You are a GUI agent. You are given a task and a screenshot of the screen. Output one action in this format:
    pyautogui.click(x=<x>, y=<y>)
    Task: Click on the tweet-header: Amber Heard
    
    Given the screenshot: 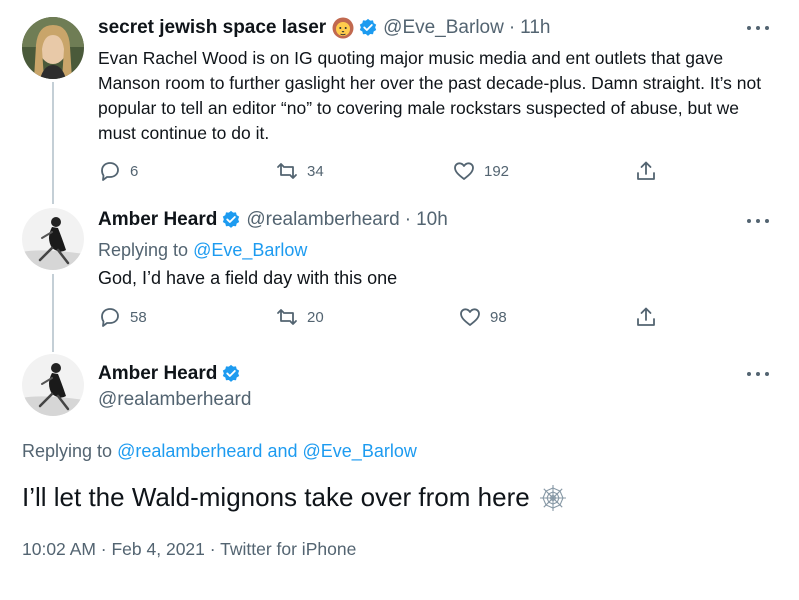 What is the action you would take?
    pyautogui.click(x=172, y=374)
    